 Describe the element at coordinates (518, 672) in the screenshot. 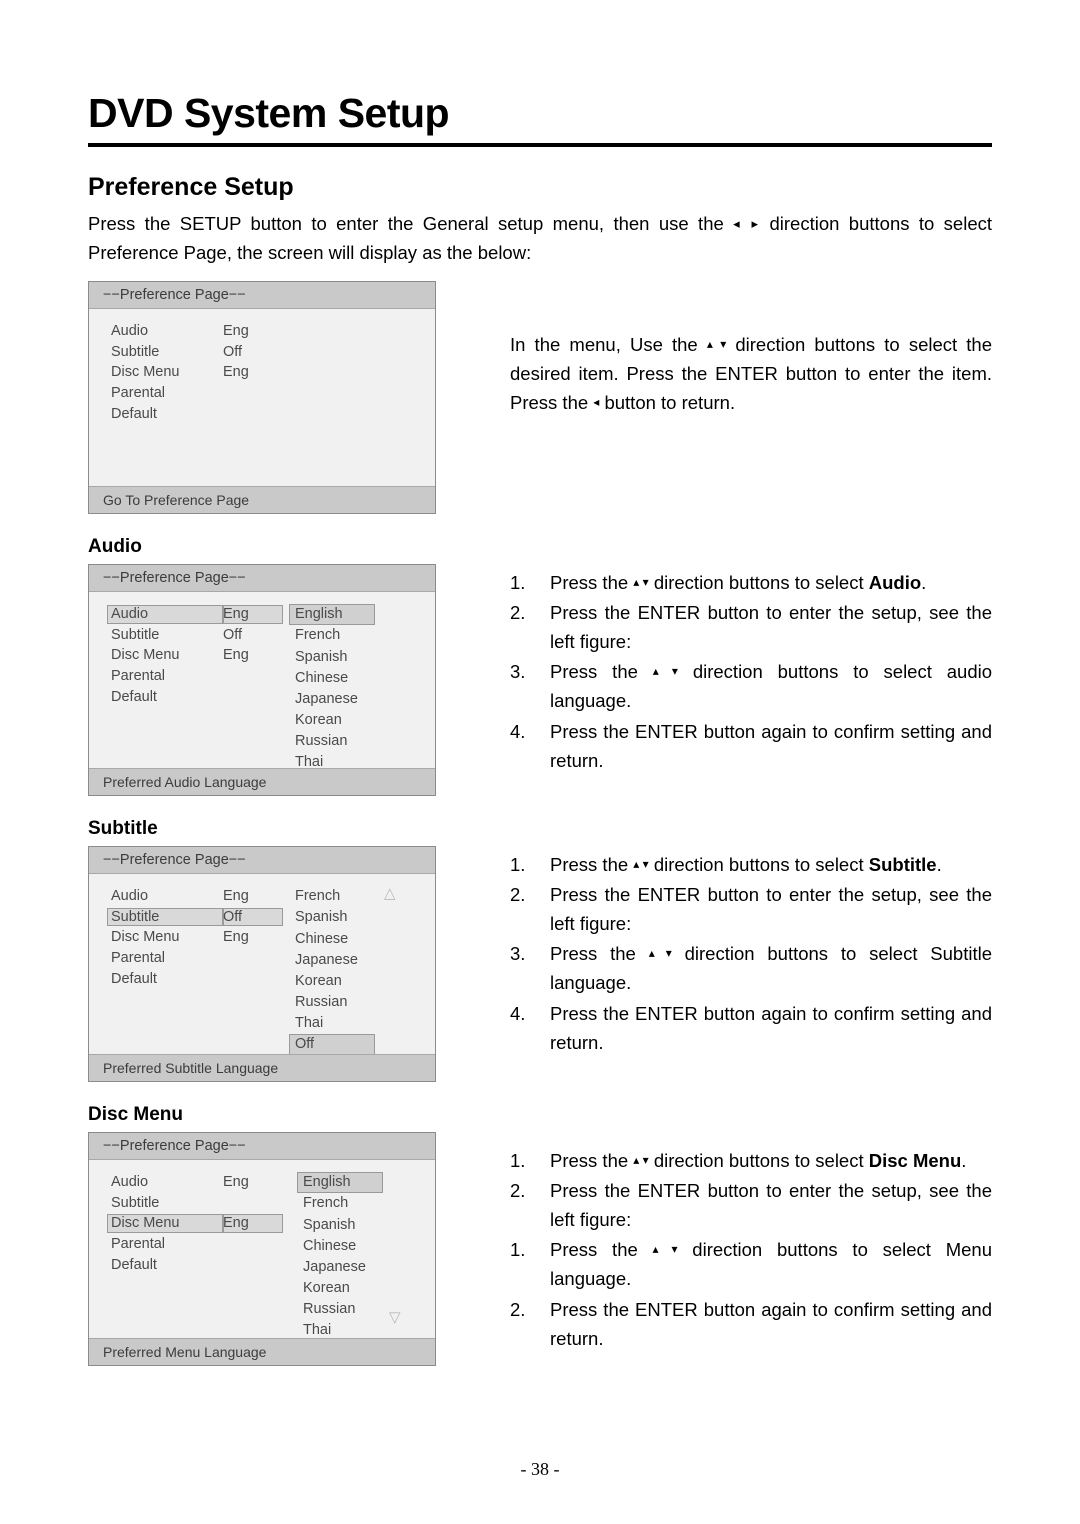

I see `step-number: 3.` at that location.